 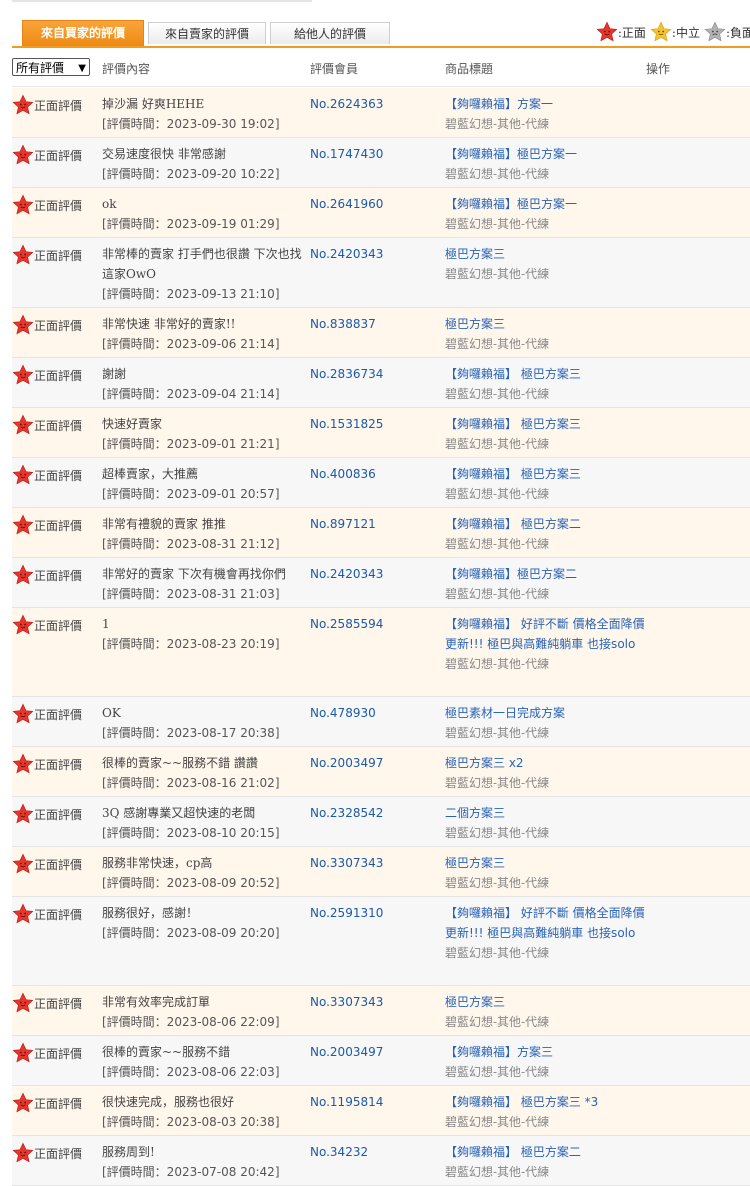 I want to click on legend-neutral-label: :中立, so click(x=685, y=32).